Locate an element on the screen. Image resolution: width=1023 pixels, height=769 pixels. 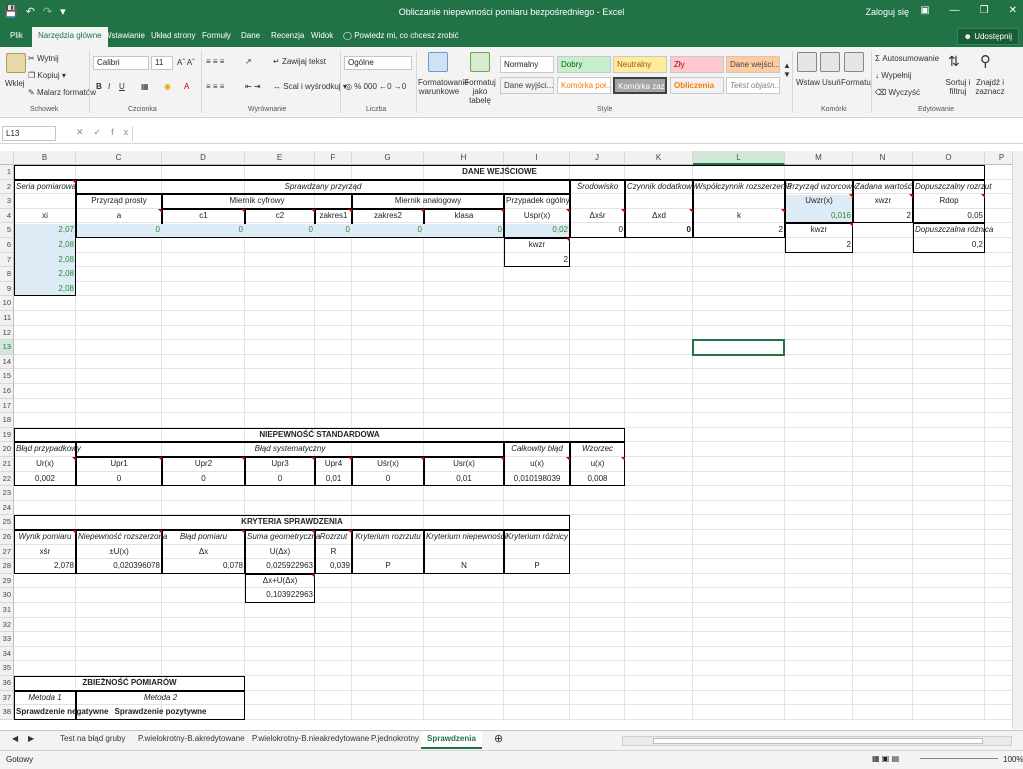
font-name-select: Calibri is located at coordinates (121, 63).